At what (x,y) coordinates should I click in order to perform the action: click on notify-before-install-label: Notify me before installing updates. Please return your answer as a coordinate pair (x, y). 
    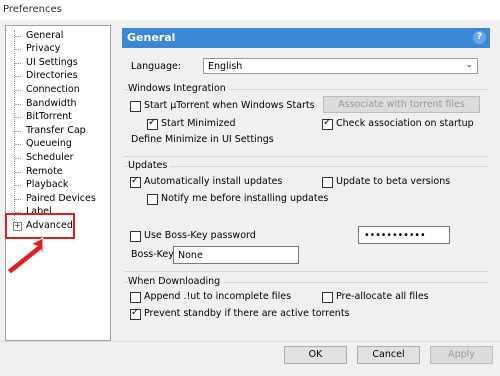
    Looking at the image, I should click on (244, 198).